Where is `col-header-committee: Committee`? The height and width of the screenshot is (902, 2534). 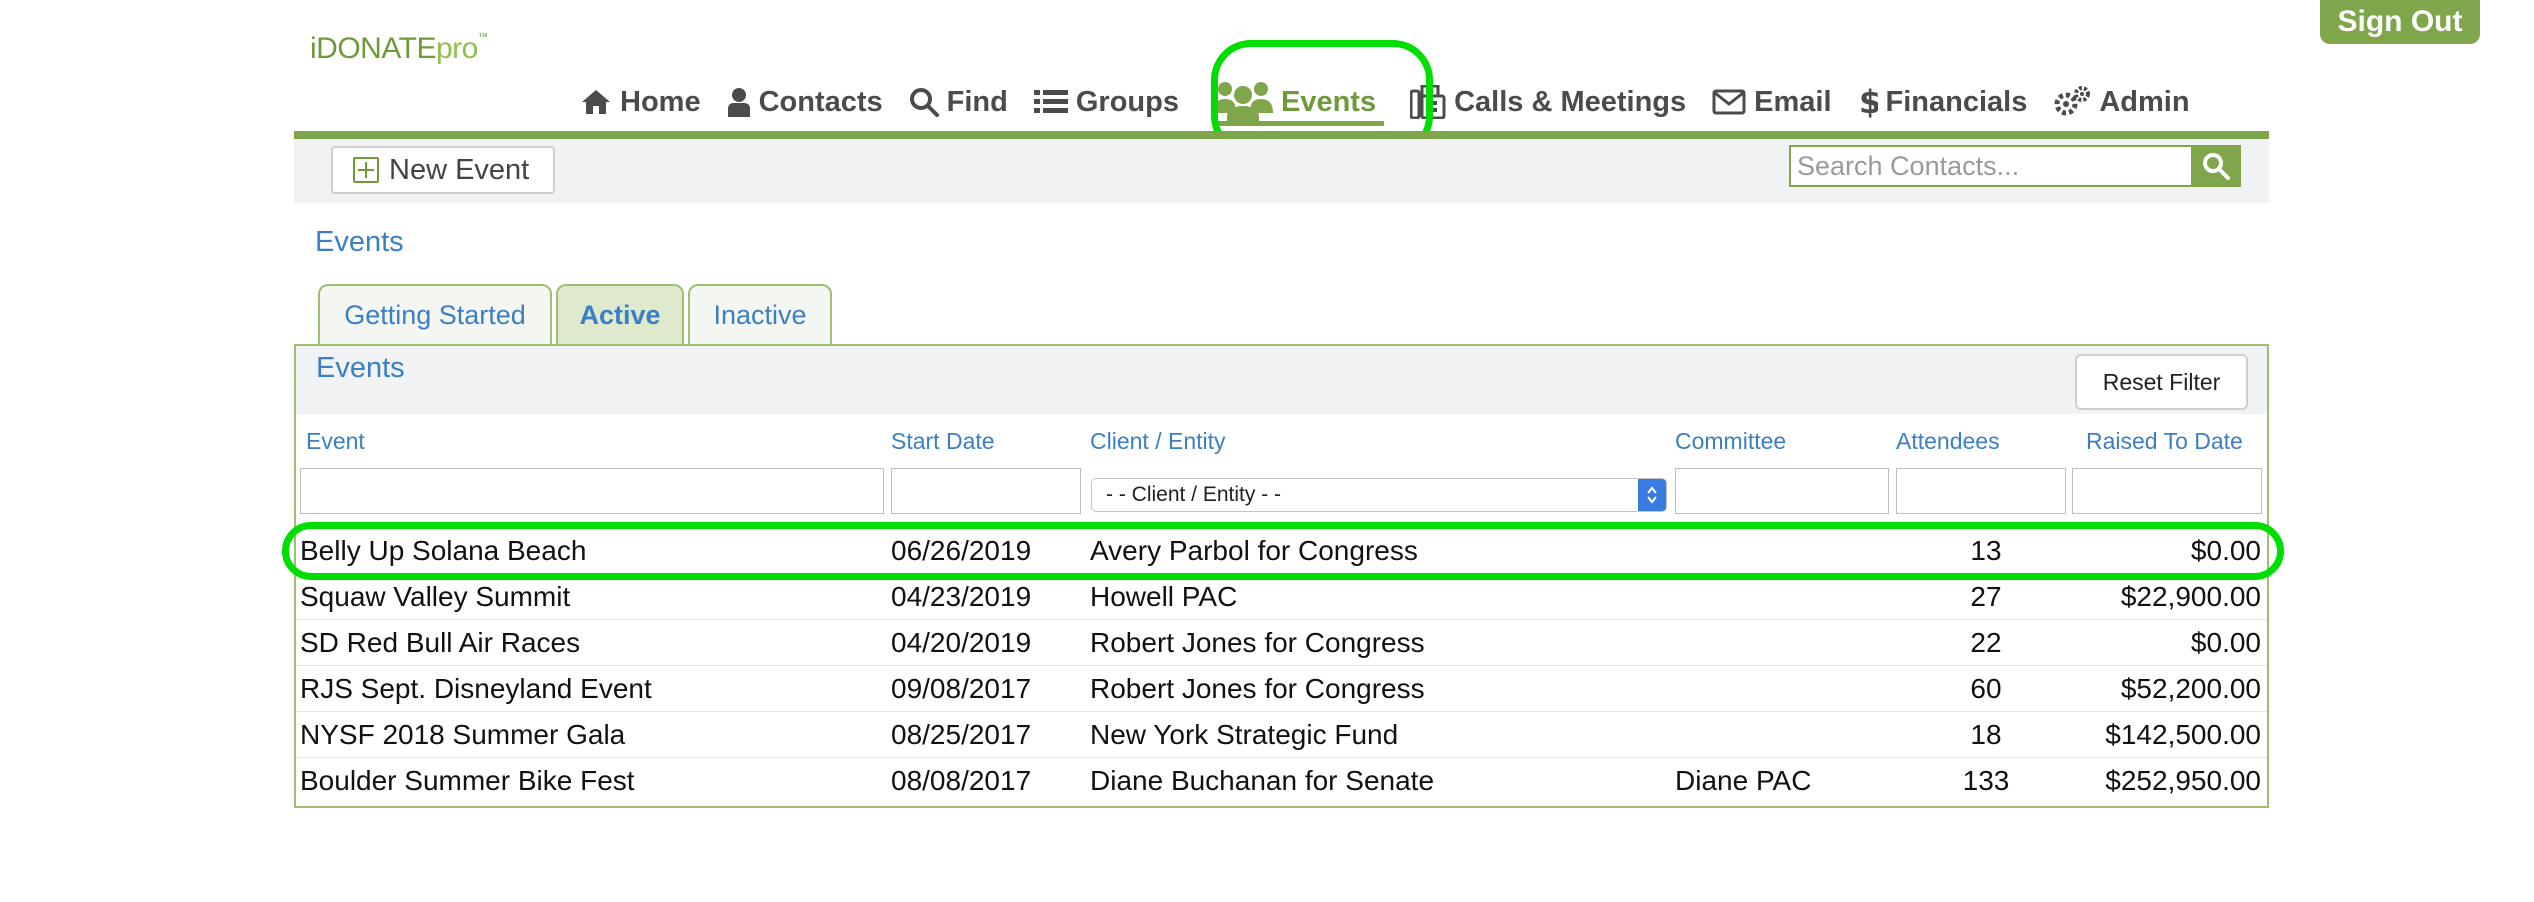 col-header-committee: Committee is located at coordinates (1730, 441).